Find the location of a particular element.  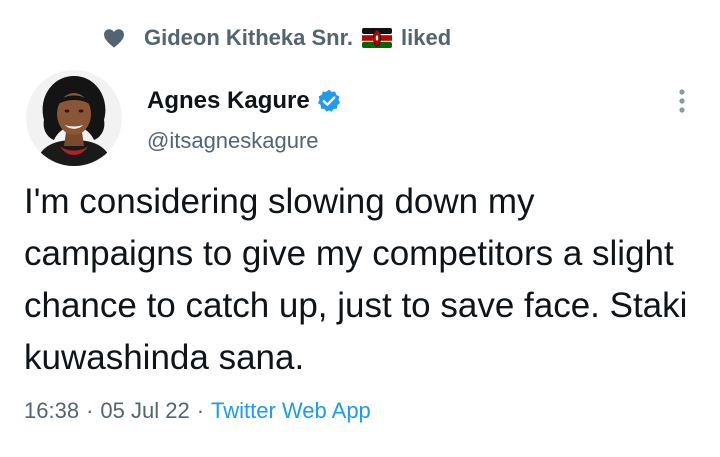

liker-name: Gideon Kitheka Snr. is located at coordinates (249, 37).